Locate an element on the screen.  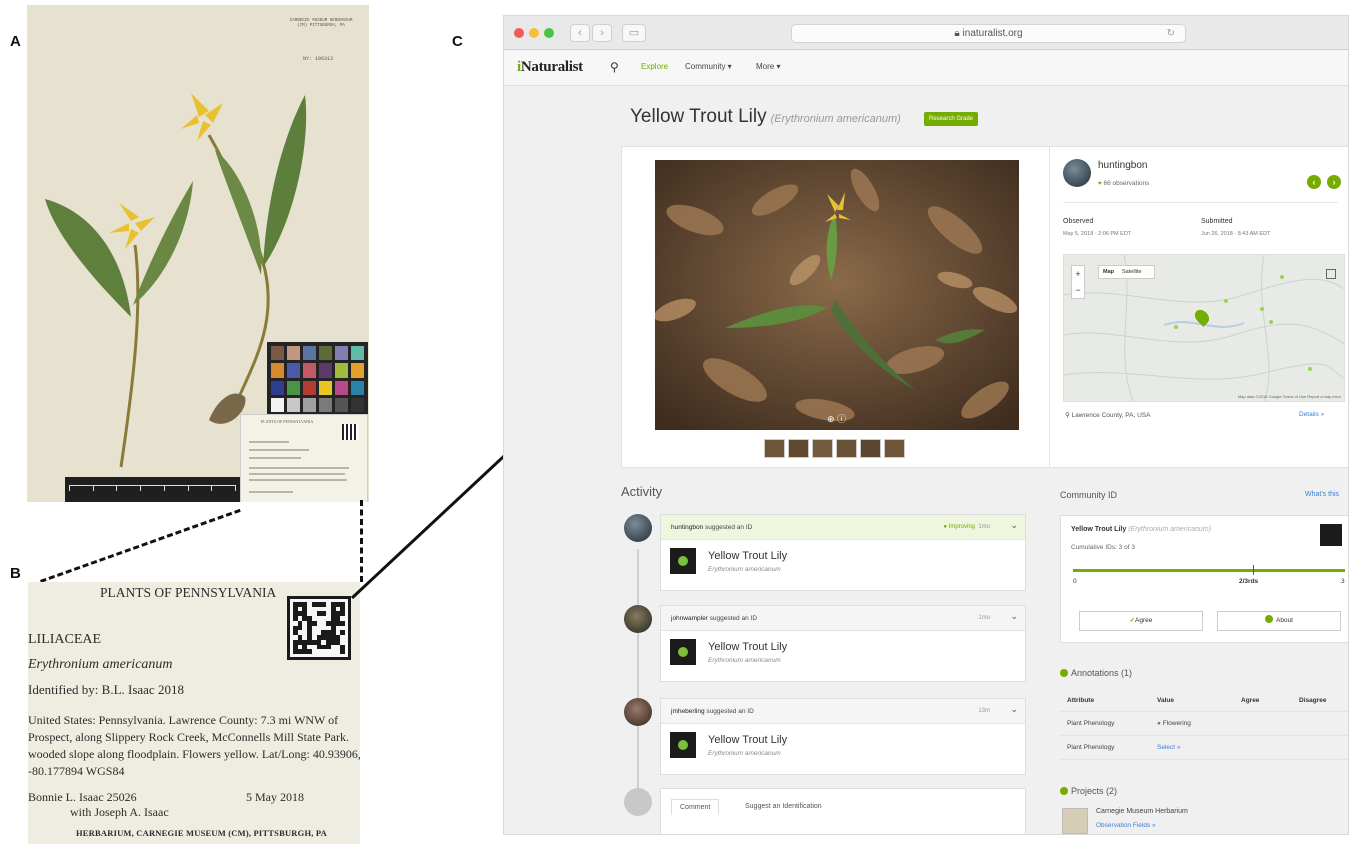
qr-code-grid is located at coordinates (319, 628).